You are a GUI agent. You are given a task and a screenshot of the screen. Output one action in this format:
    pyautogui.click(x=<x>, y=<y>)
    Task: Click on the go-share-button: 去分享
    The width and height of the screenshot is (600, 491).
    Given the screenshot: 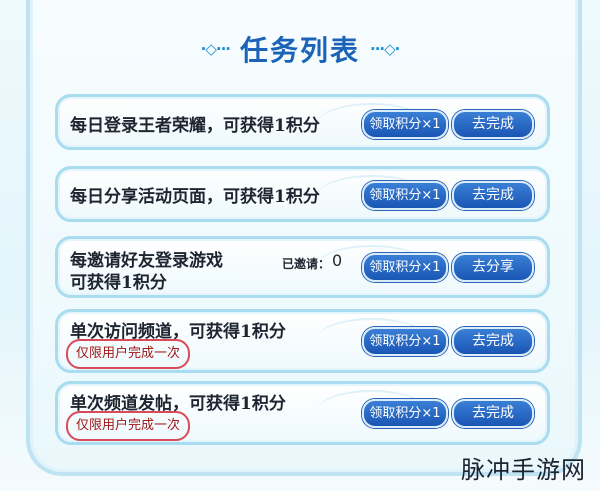 What is the action you would take?
    pyautogui.click(x=493, y=267)
    